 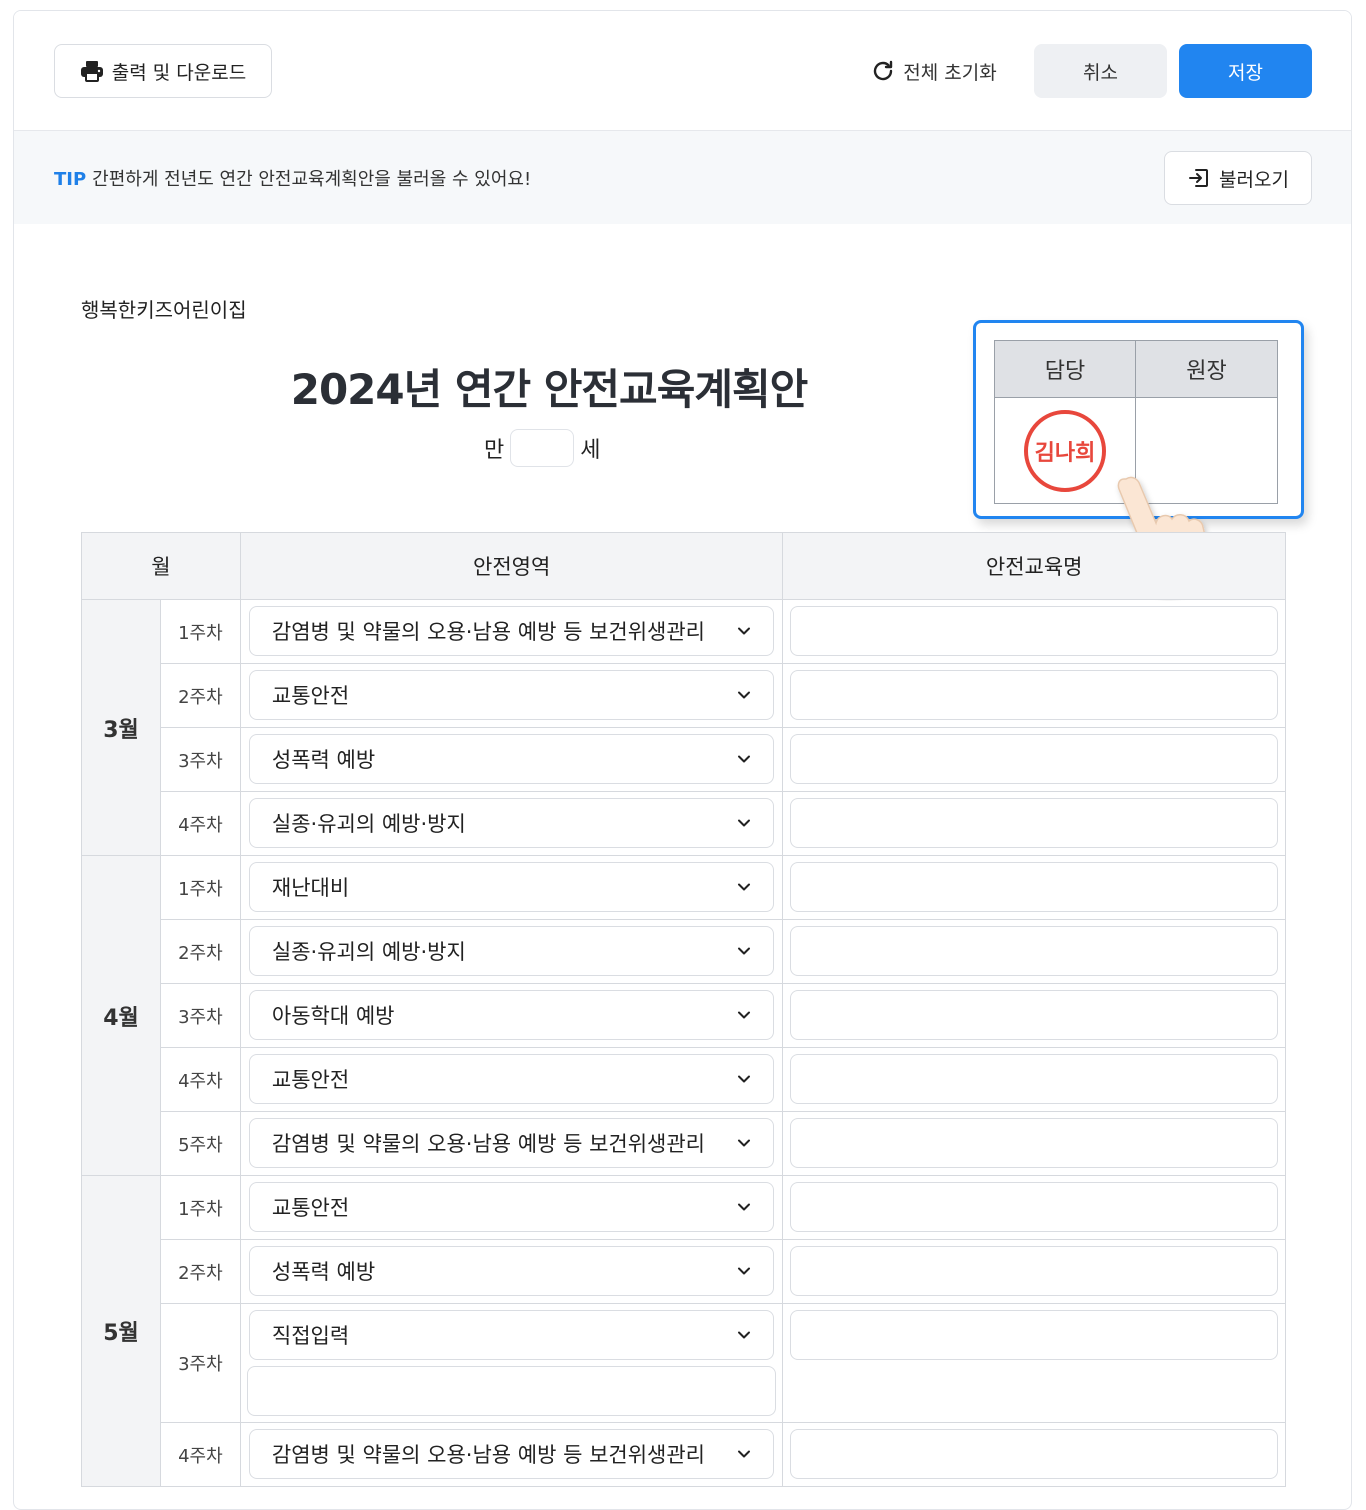 I want to click on safety-area-select: 직접입력, so click(x=511, y=1335).